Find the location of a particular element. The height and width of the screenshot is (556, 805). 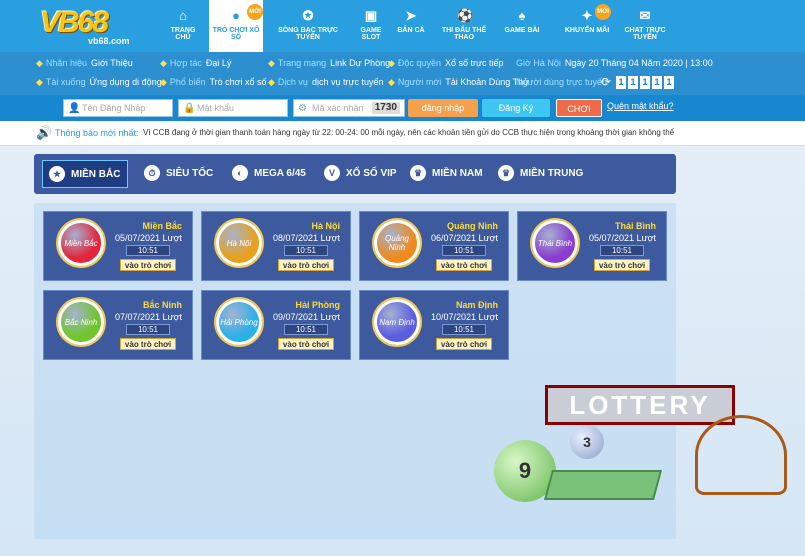

nav-6: ♠ GAME BÀI is located at coordinates (522, 26).